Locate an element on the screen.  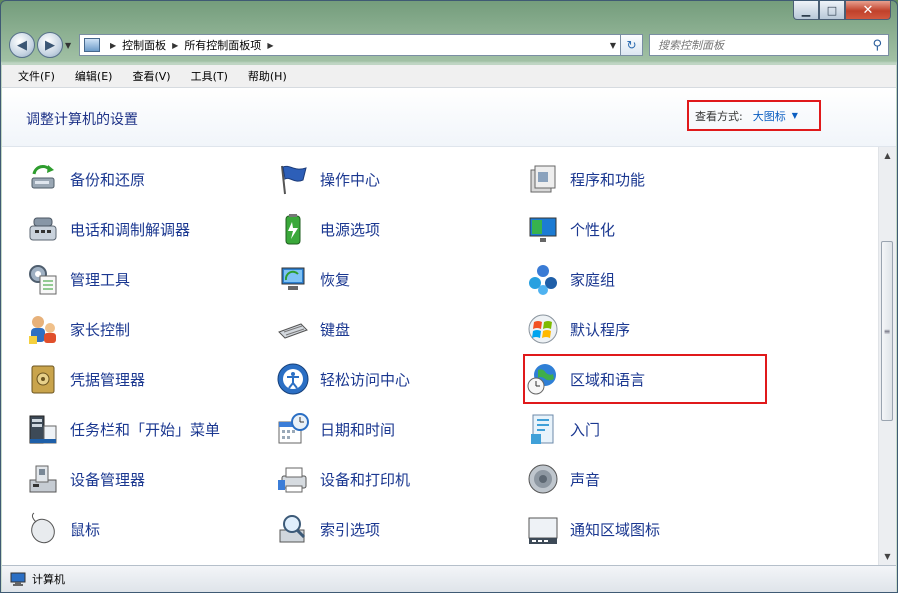
phone-modem-icon is located at coordinates (43, 229).